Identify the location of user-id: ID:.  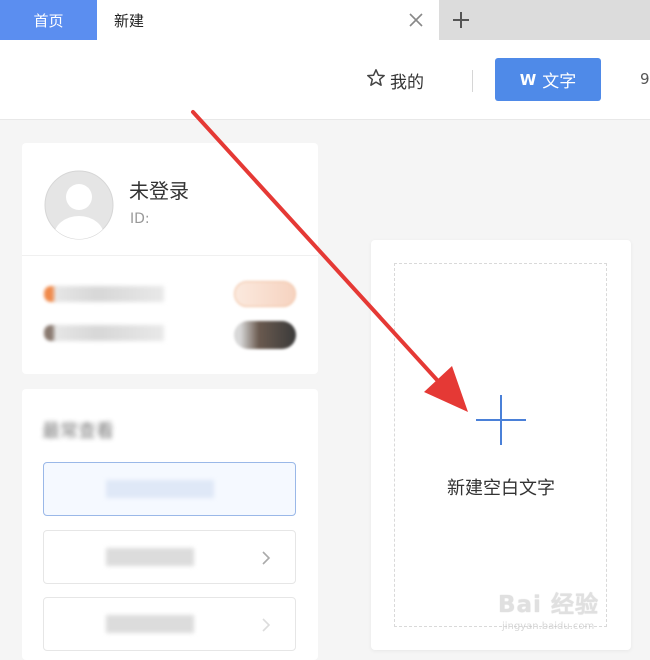
(140, 219).